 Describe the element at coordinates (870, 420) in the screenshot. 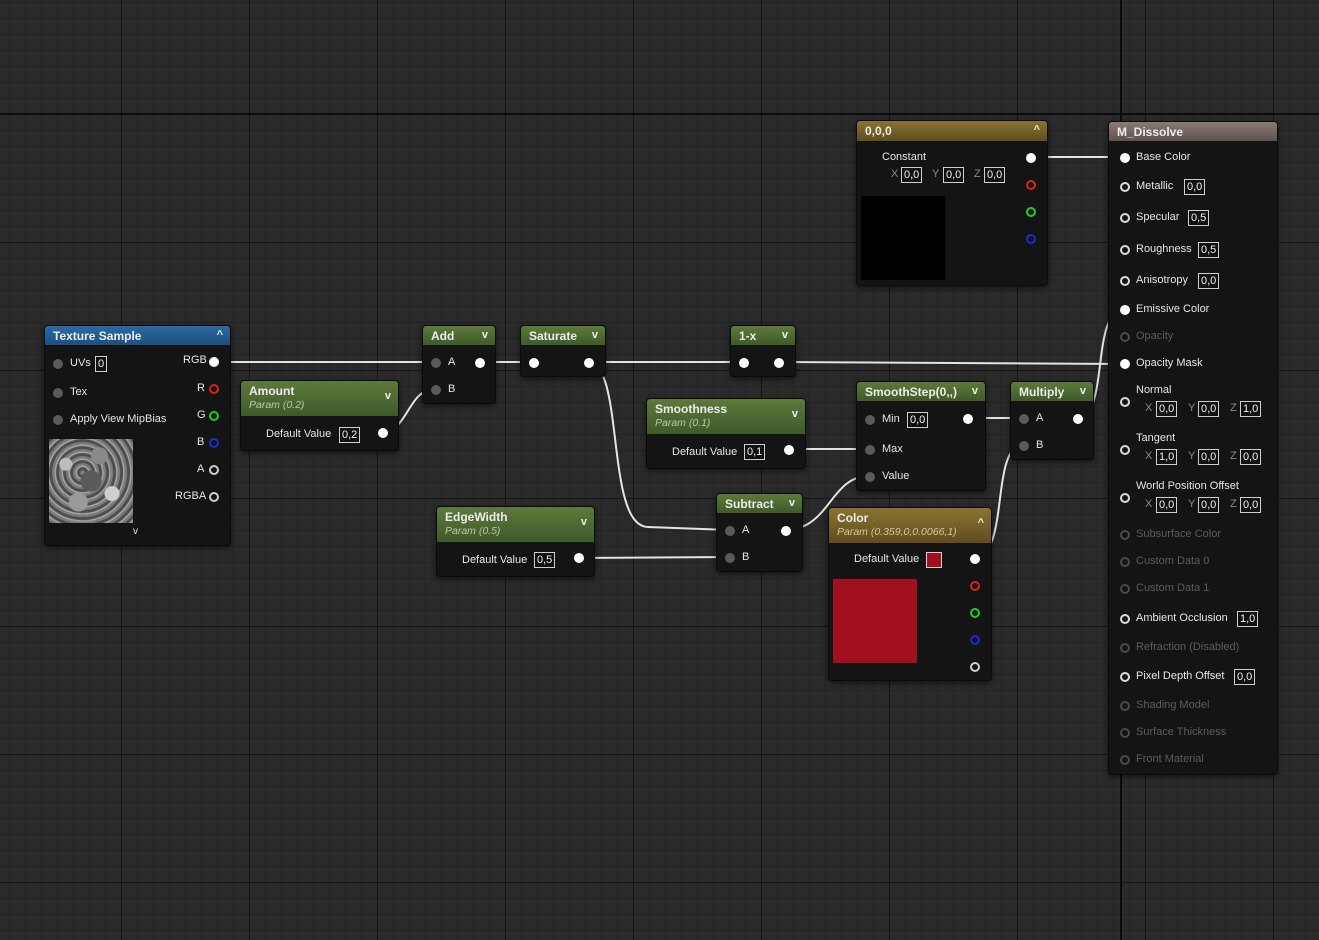

I see `smoothstep-min-pin` at that location.